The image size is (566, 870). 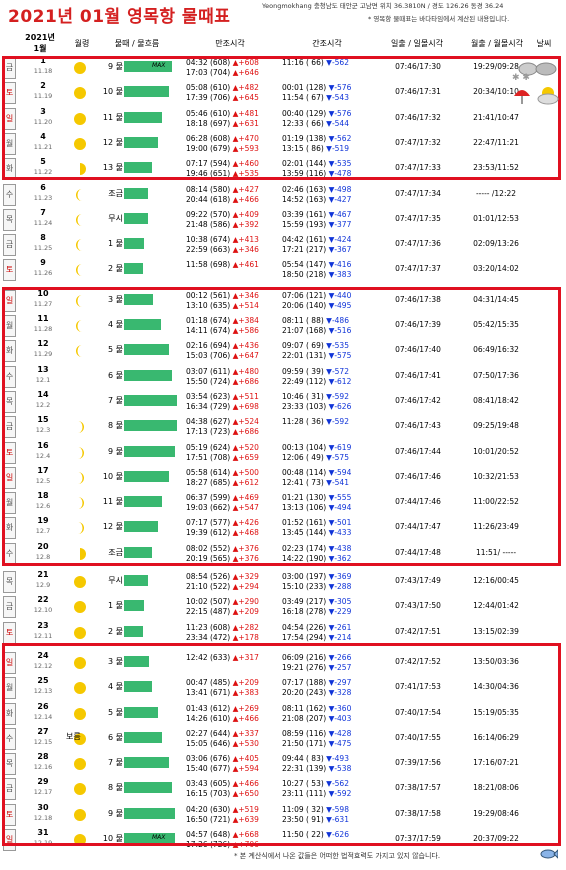 I want to click on low-tide-2: 18:50 (218) ▼-383, so click(x=317, y=275).